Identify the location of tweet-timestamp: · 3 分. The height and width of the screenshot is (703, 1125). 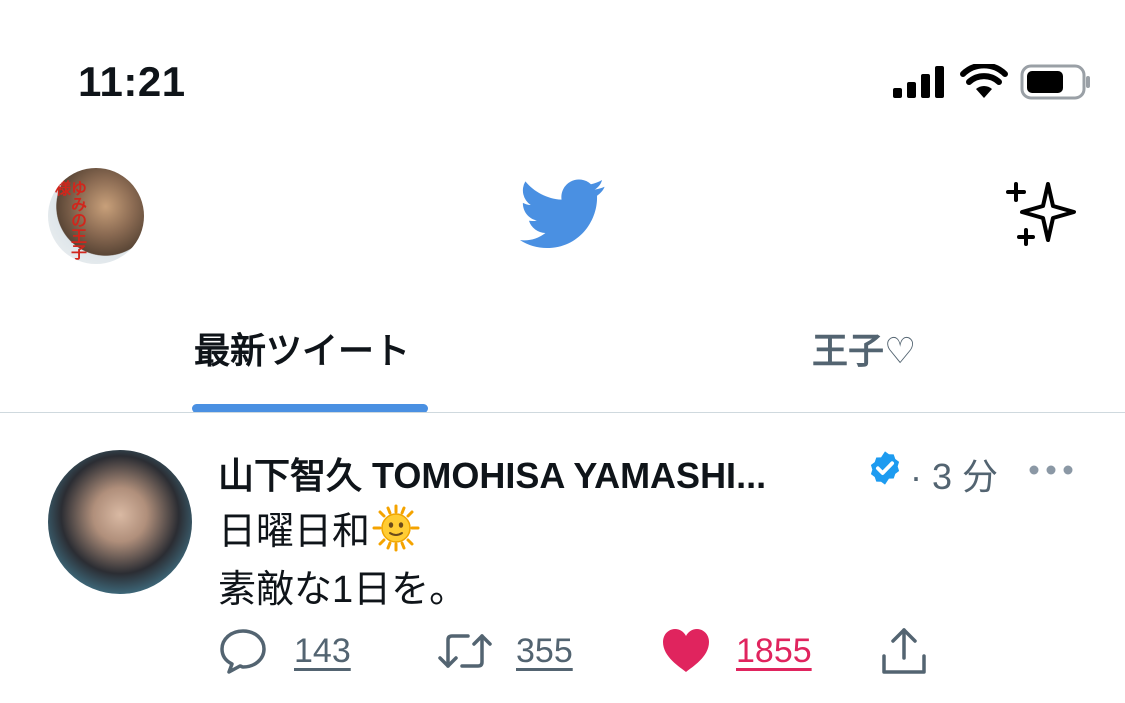
(954, 474).